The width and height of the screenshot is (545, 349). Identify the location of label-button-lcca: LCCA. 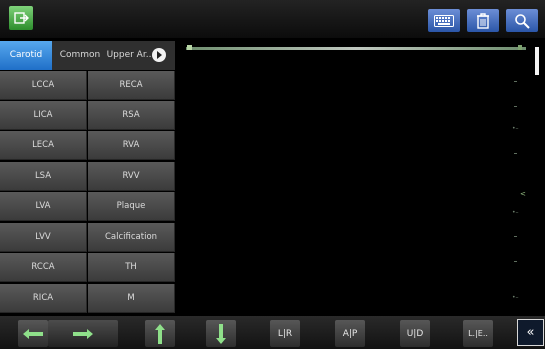
(43, 85).